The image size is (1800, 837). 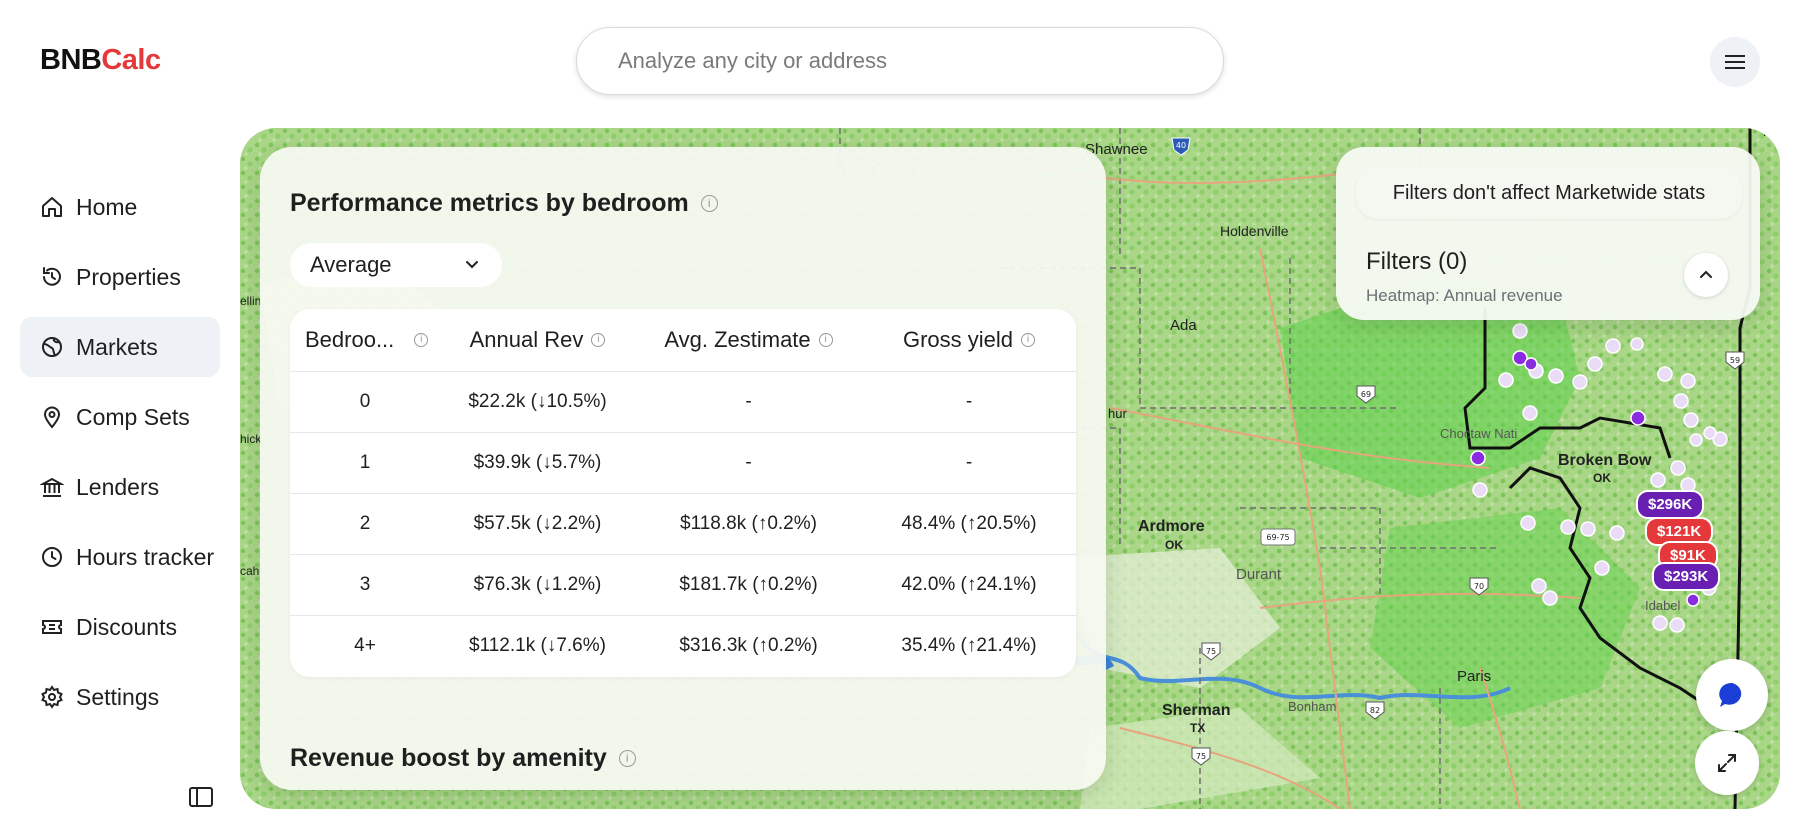 I want to click on sidebar-item-label: Discounts, so click(x=126, y=626).